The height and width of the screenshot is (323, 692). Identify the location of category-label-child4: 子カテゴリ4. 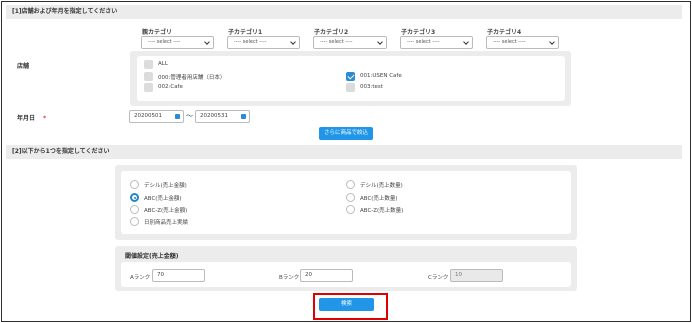
(504, 32).